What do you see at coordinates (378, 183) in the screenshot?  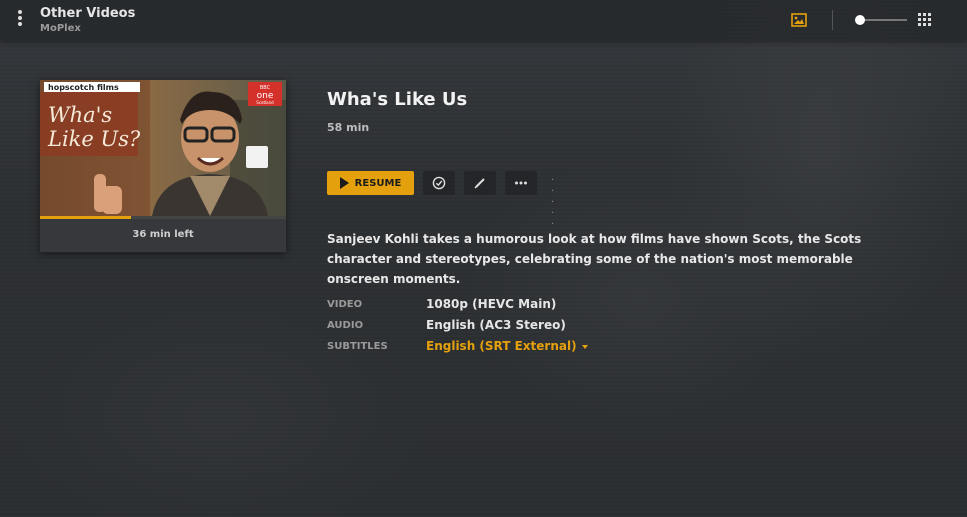 I see `resume-label: RESUME` at bounding box center [378, 183].